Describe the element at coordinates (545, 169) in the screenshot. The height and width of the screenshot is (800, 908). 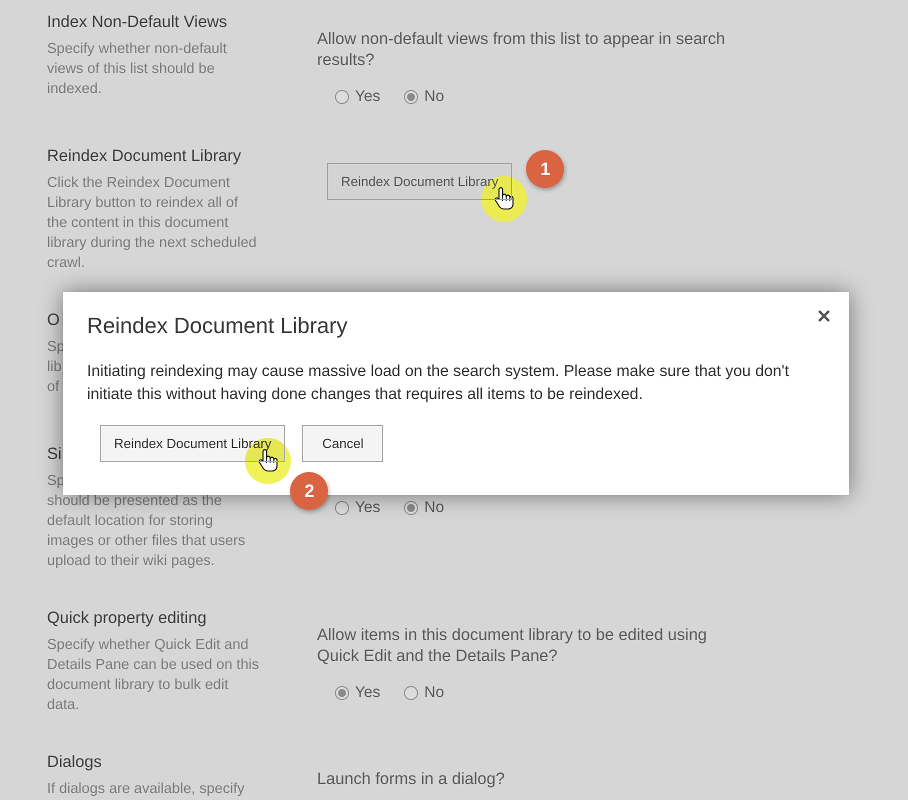
I see `step-badge: 1` at that location.